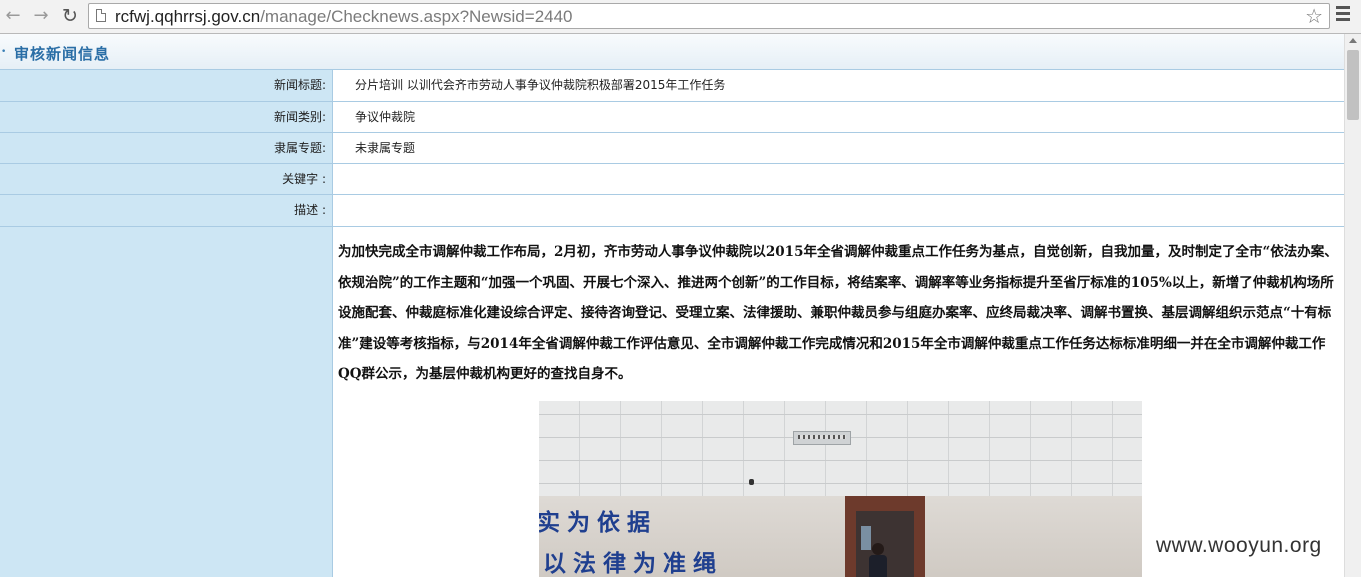 The image size is (1361, 577). I want to click on field-label: 关键字 :, so click(166, 179).